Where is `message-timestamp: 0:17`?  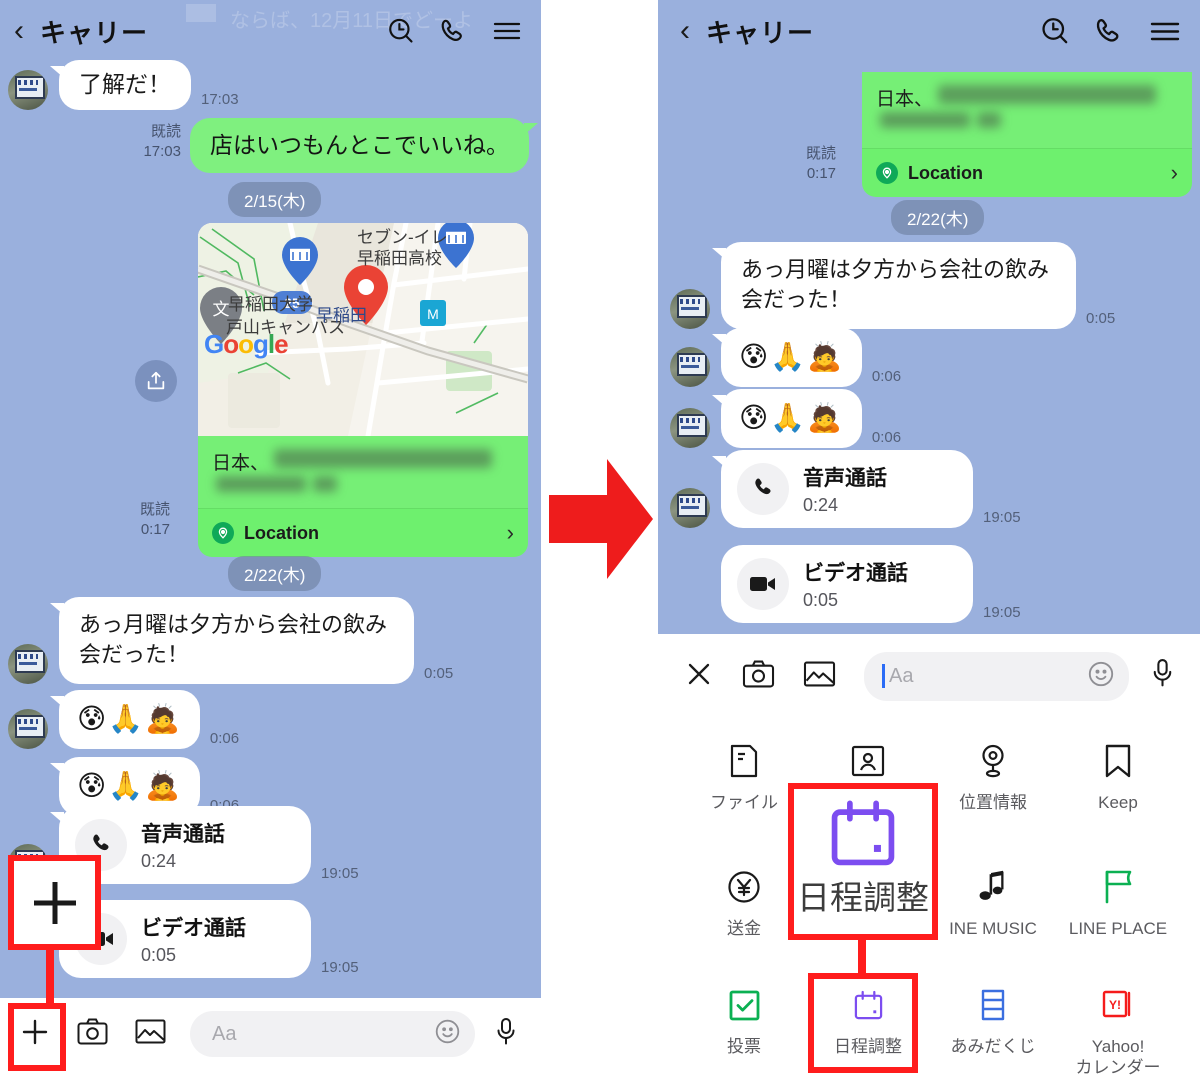 message-timestamp: 0:17 is located at coordinates (821, 173).